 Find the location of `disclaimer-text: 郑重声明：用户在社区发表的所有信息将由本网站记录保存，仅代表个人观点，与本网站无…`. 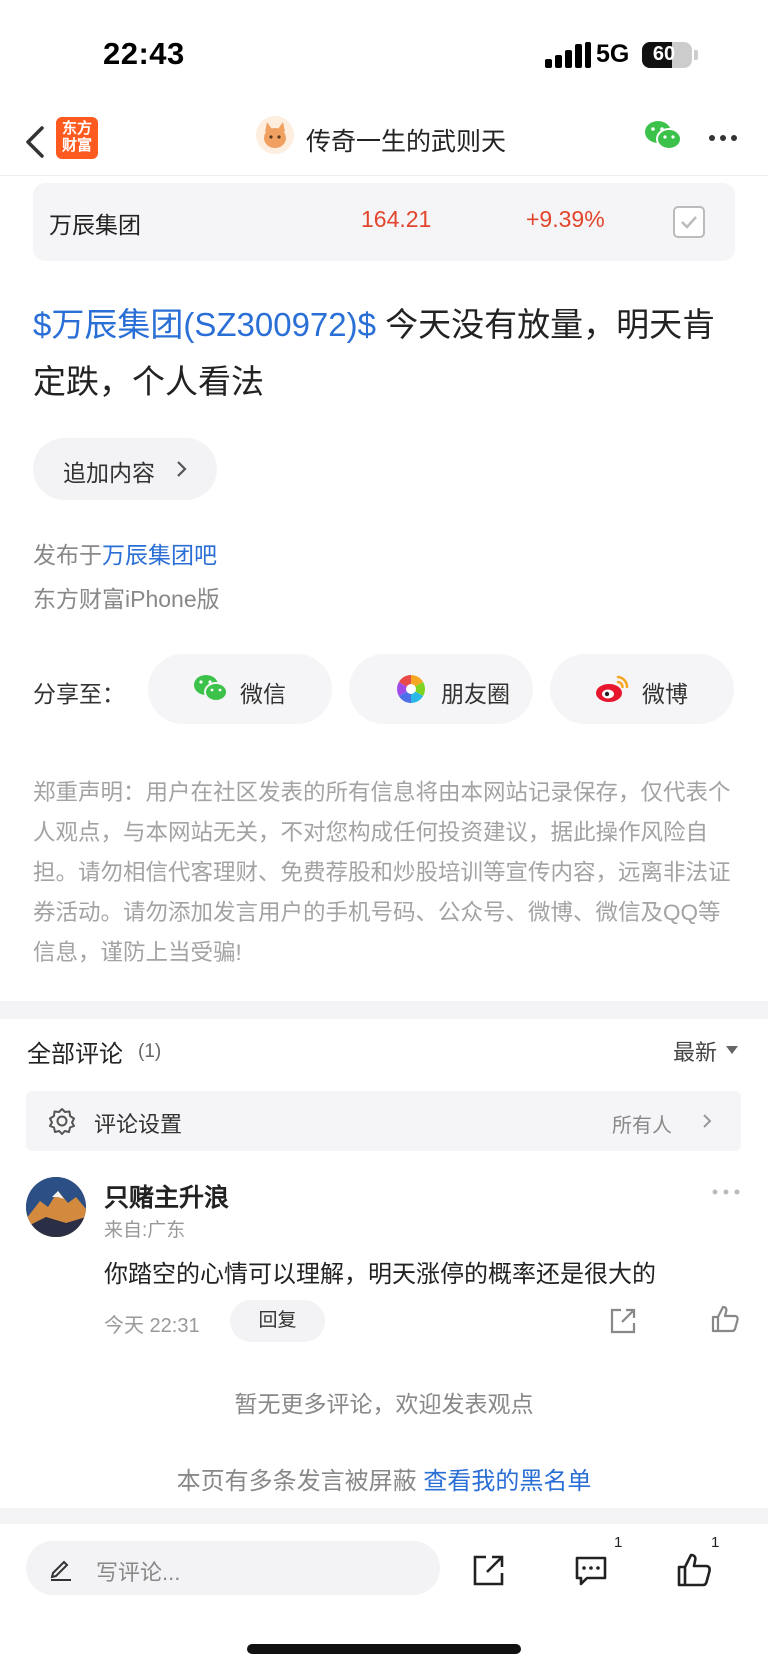

disclaimer-text: 郑重声明：用户在社区发表的所有信息将由本网站记录保存，仅代表个人观点，与本网站无… is located at coordinates (382, 872).